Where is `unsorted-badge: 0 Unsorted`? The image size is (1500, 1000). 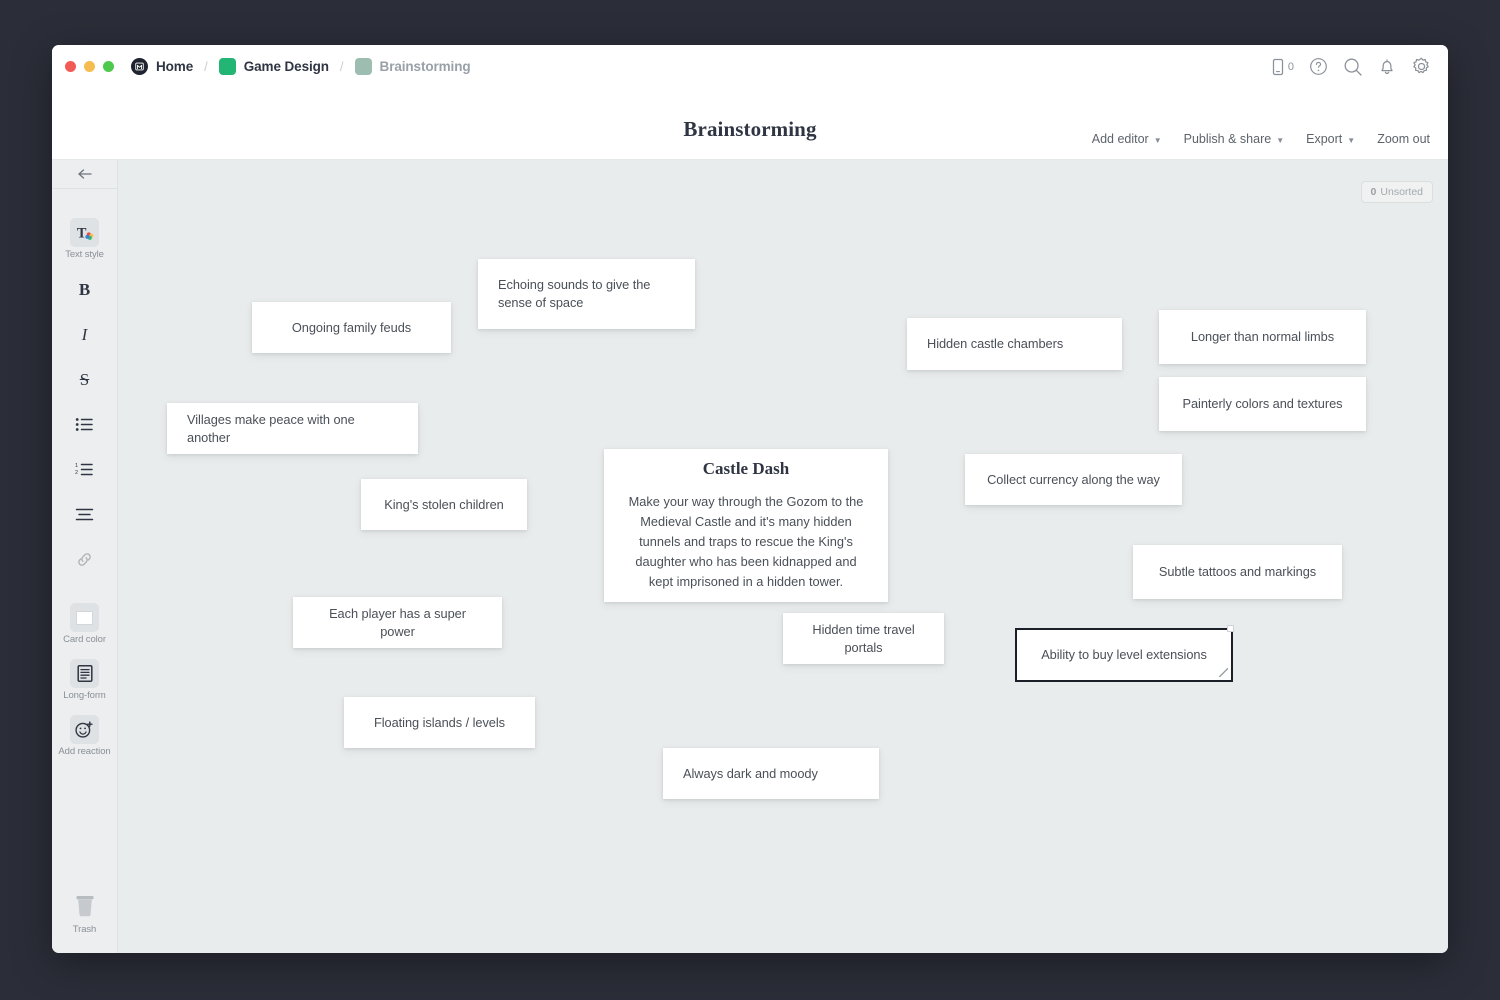 unsorted-badge: 0 Unsorted is located at coordinates (1396, 192).